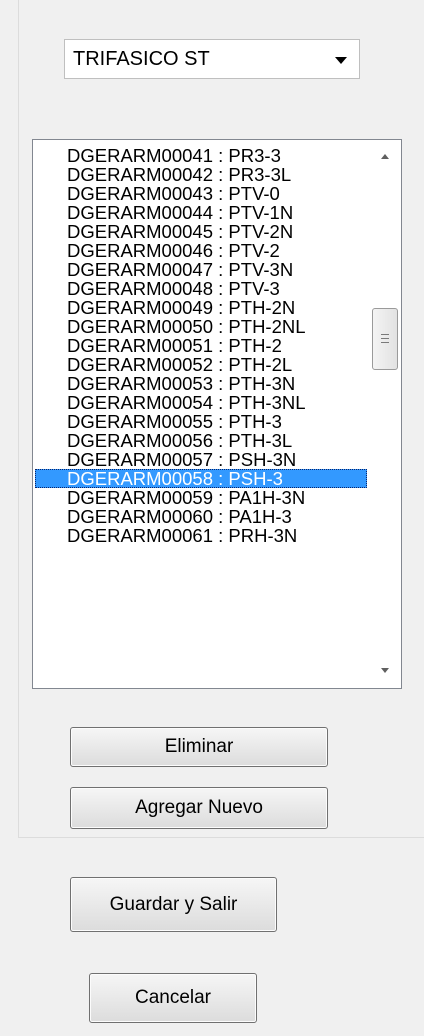 The width and height of the screenshot is (424, 1036). What do you see at coordinates (201, 516) in the screenshot?
I see `list-item: DGERARM00060 : PA1H-3` at bounding box center [201, 516].